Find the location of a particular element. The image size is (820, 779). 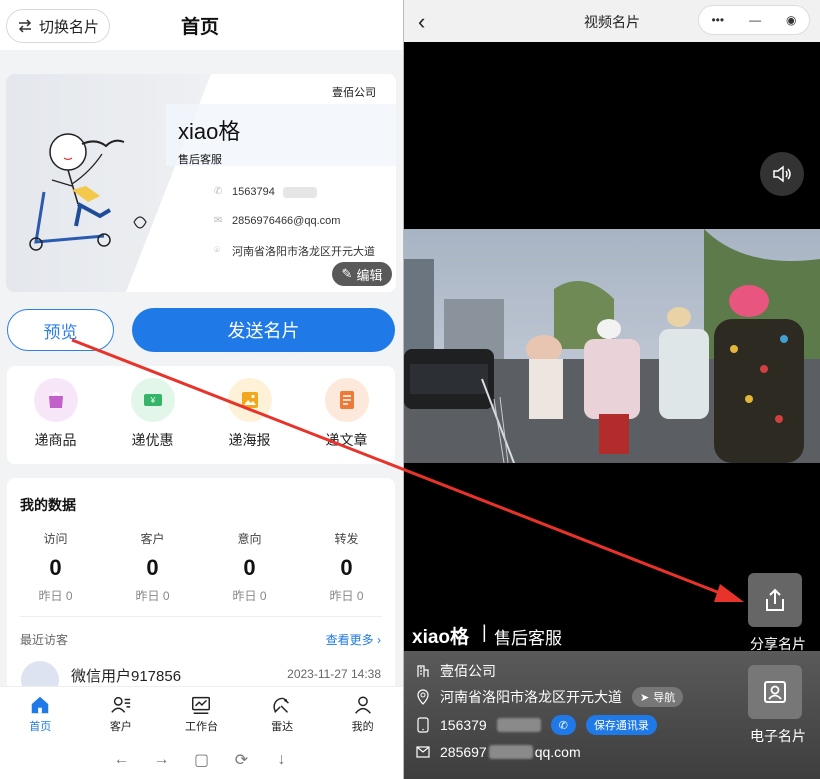

card-phone: 1563794 is located at coordinates (253, 192).